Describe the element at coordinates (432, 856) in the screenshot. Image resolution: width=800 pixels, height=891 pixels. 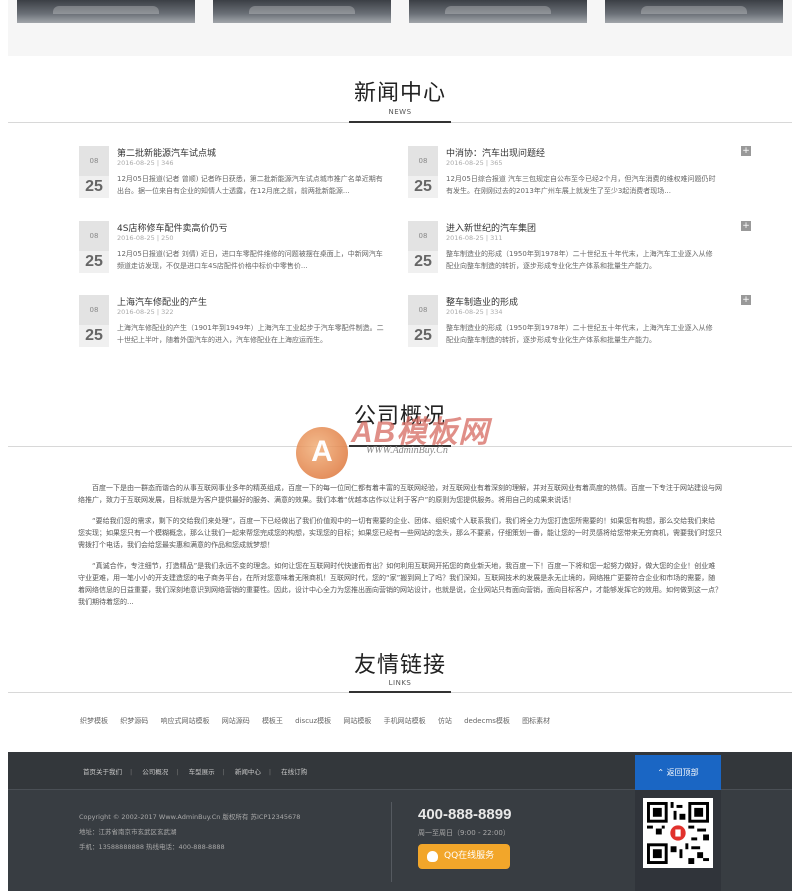
I see `qq-icon` at that location.